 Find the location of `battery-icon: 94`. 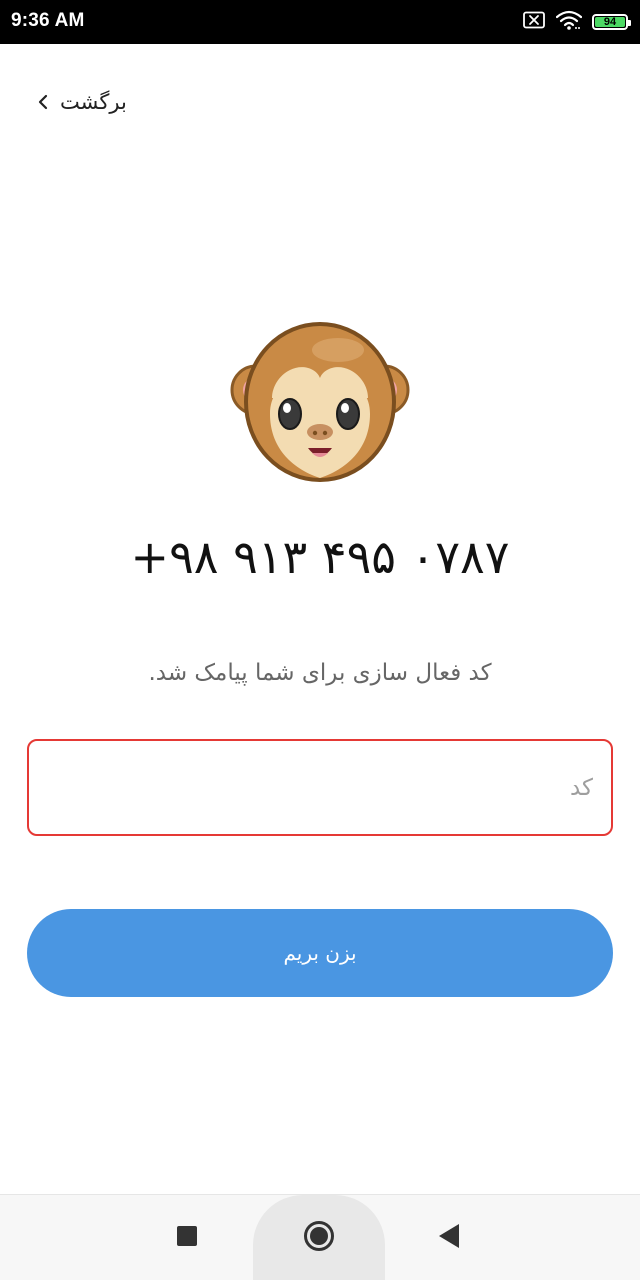

battery-icon: 94 is located at coordinates (611, 22).